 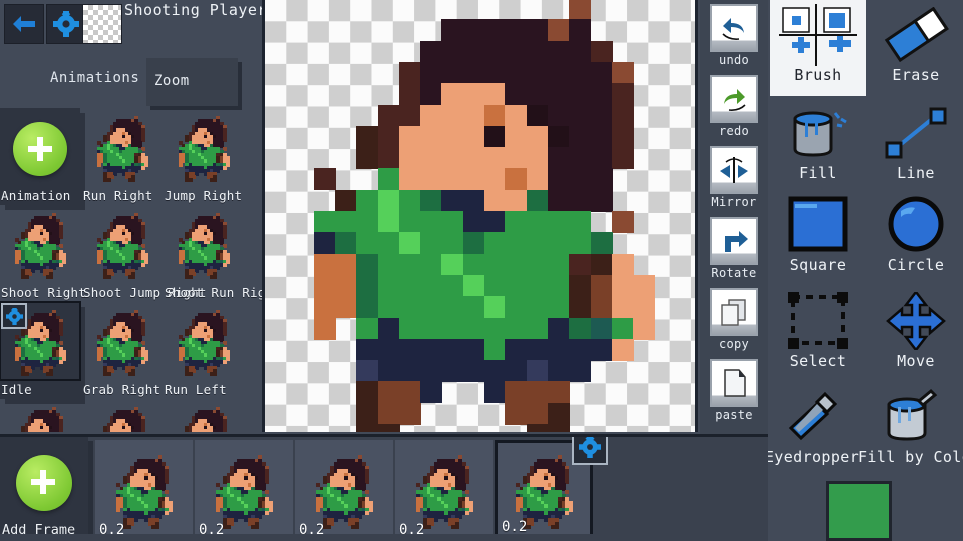 What do you see at coordinates (915, 146) in the screenshot?
I see `tool-line: Line` at bounding box center [915, 146].